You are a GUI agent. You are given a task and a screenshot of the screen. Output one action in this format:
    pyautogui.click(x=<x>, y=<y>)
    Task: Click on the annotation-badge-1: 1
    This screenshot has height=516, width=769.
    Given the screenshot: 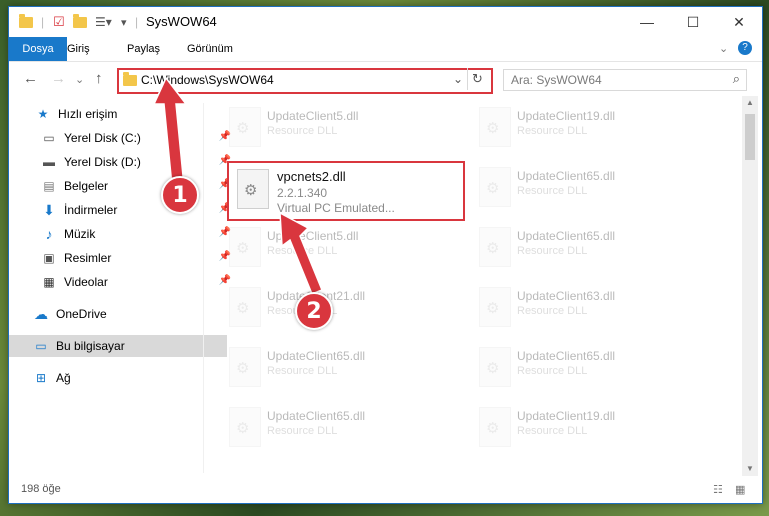 What is the action you would take?
    pyautogui.click(x=180, y=195)
    